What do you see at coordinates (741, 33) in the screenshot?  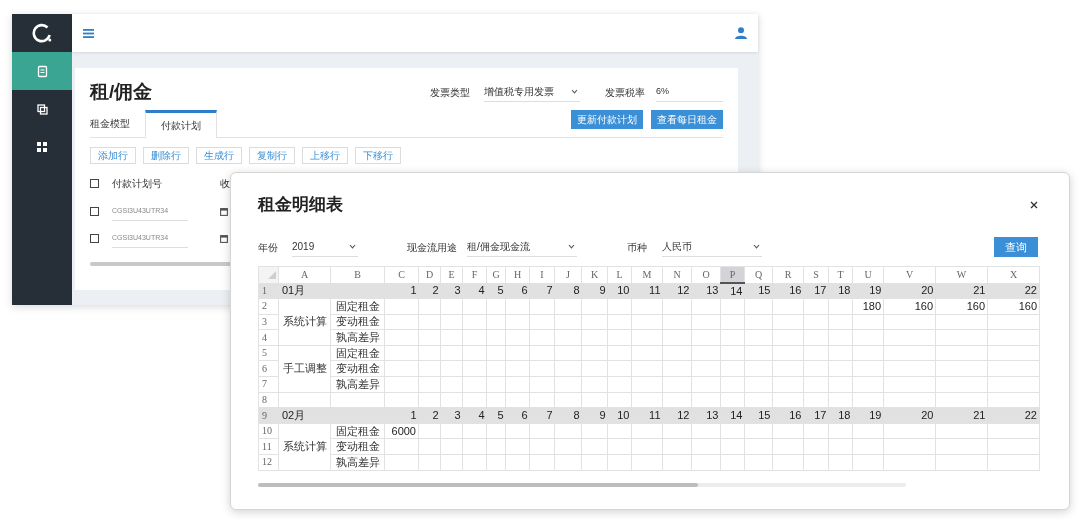 I see `user-icon` at bounding box center [741, 33].